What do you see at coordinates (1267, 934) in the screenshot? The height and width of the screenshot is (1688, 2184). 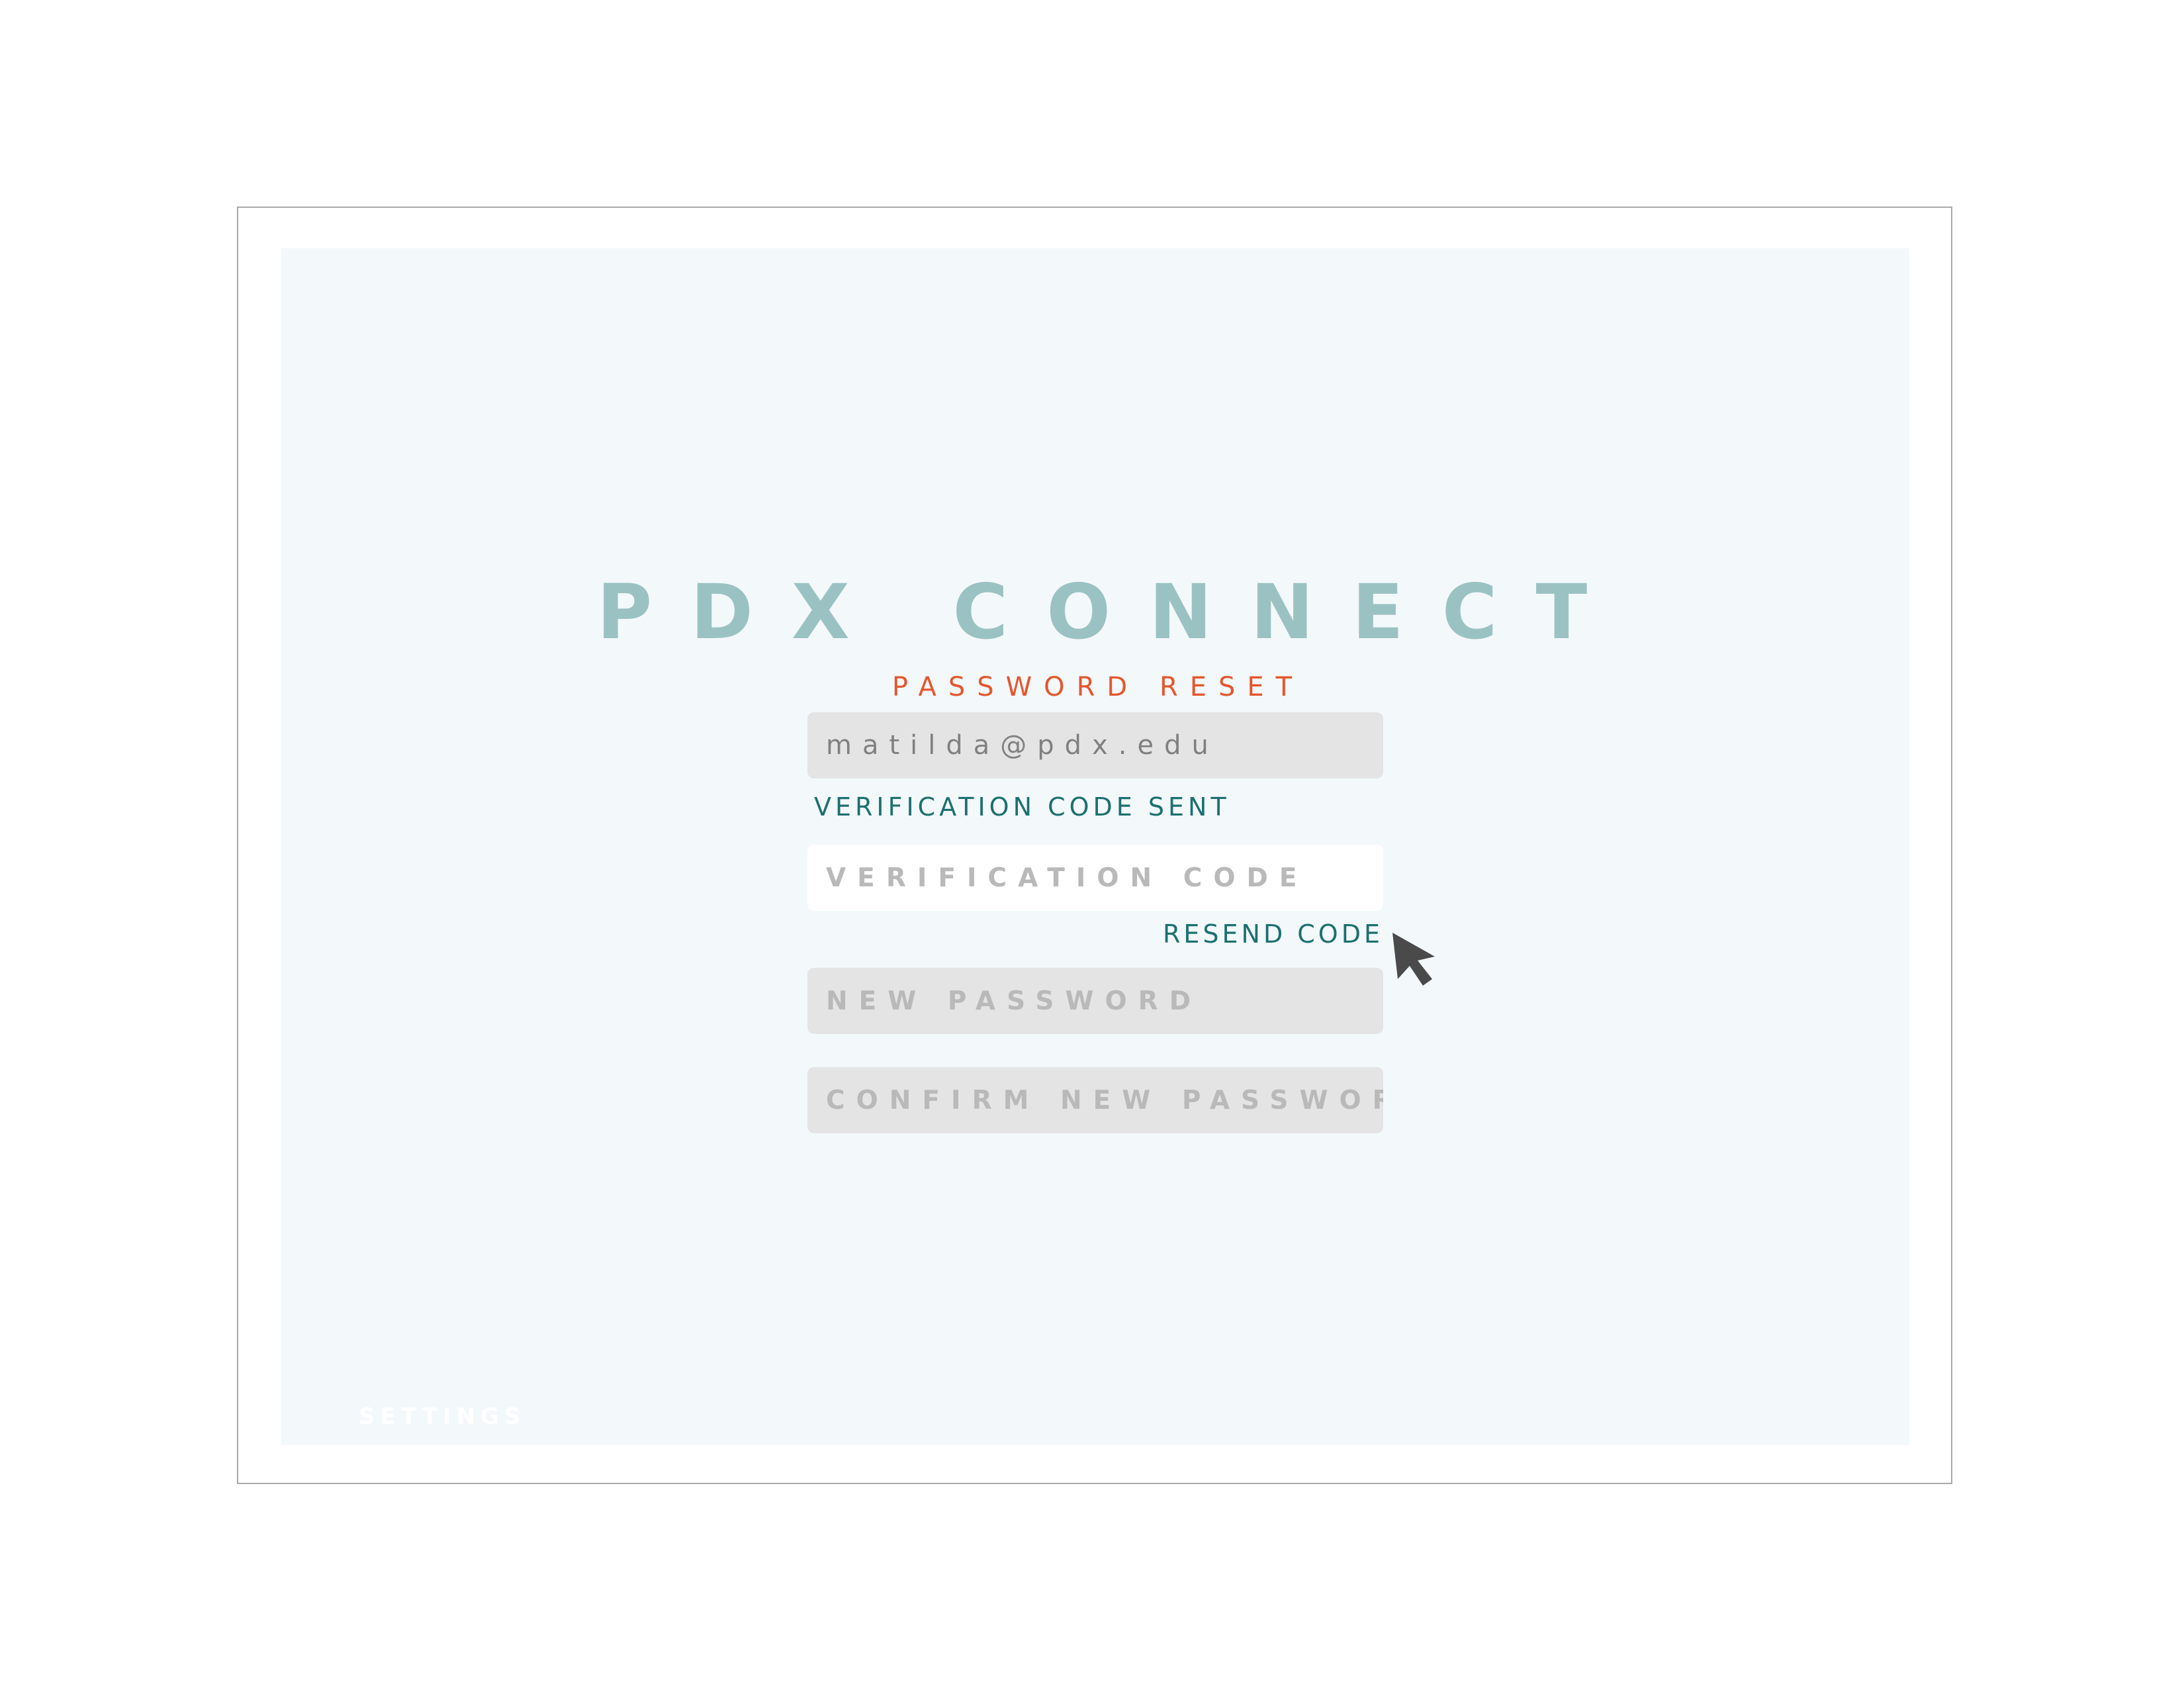 I see `resend-code-link: RESEND CODE` at bounding box center [1267, 934].